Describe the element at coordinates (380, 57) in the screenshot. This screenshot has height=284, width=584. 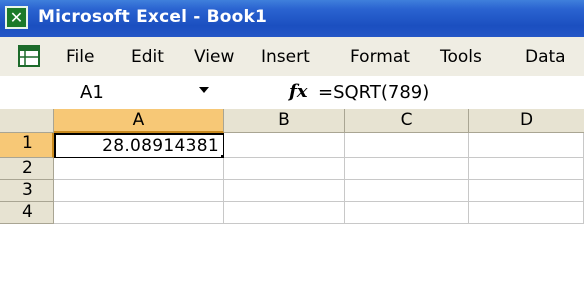
I see `menu-format: Format` at that location.